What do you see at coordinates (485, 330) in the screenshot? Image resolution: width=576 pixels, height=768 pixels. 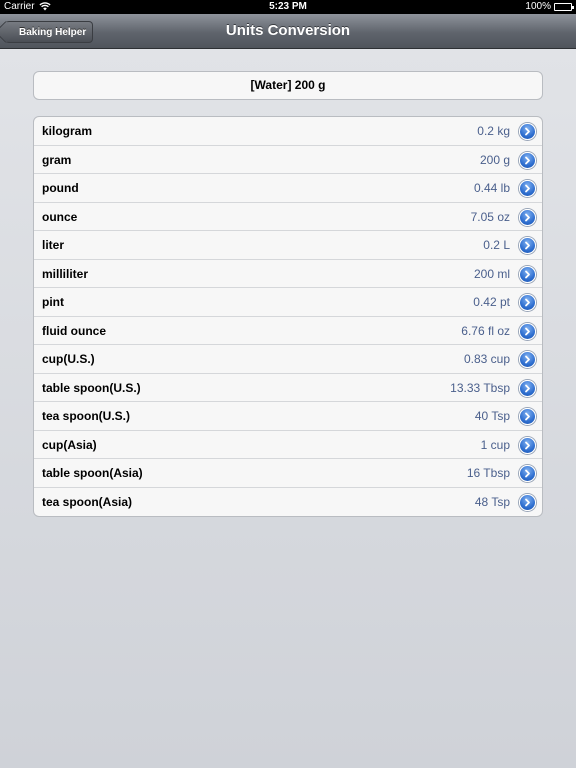 I see `unit-value: 6.76 fl oz` at bounding box center [485, 330].